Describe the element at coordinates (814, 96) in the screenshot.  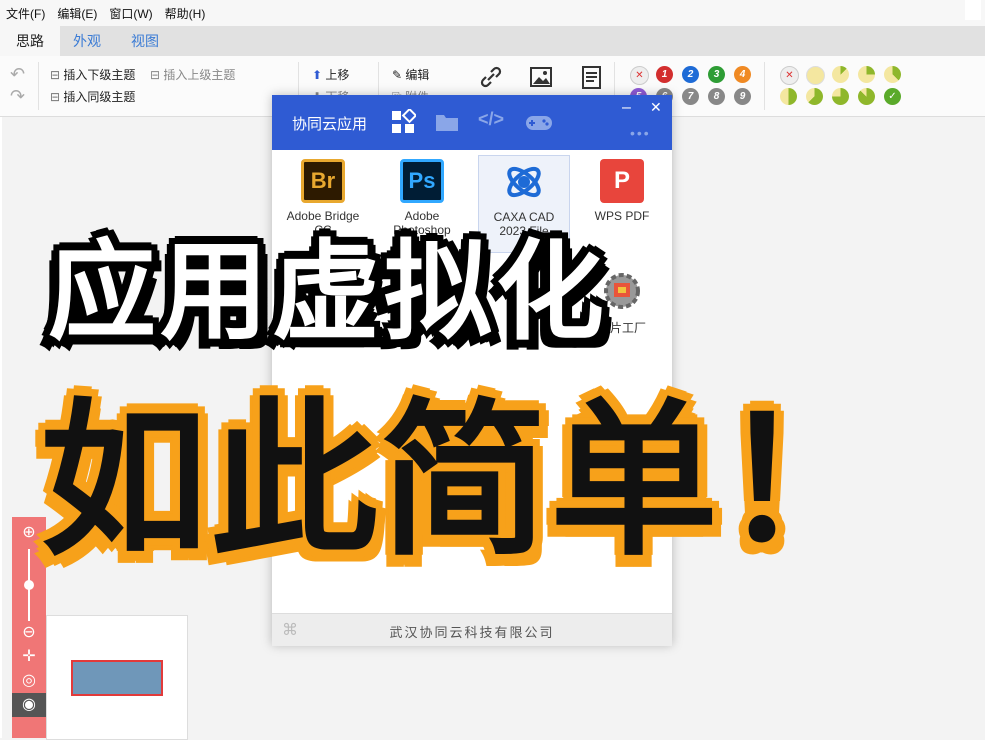
I see `progress-62-icon` at that location.